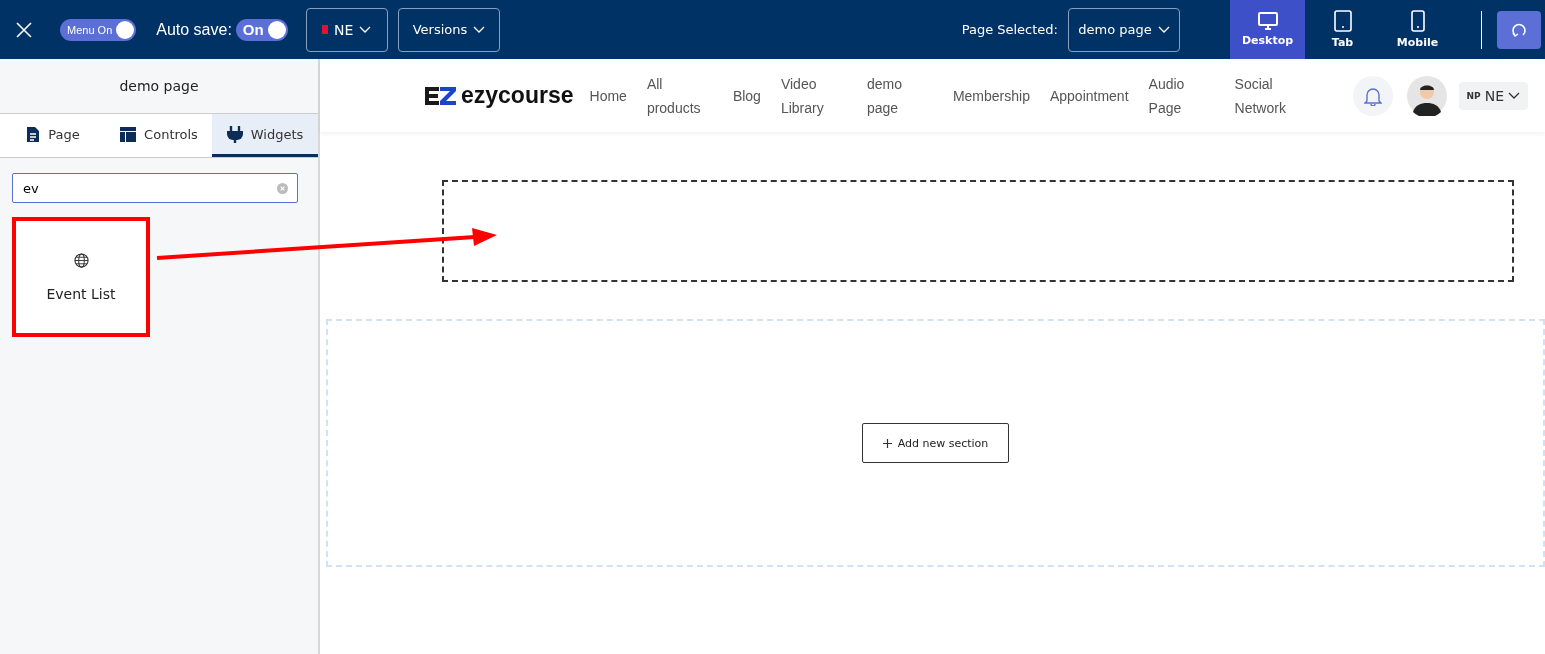 The image size is (1545, 654). What do you see at coordinates (1342, 21) in the screenshot?
I see `tablet-icon` at bounding box center [1342, 21].